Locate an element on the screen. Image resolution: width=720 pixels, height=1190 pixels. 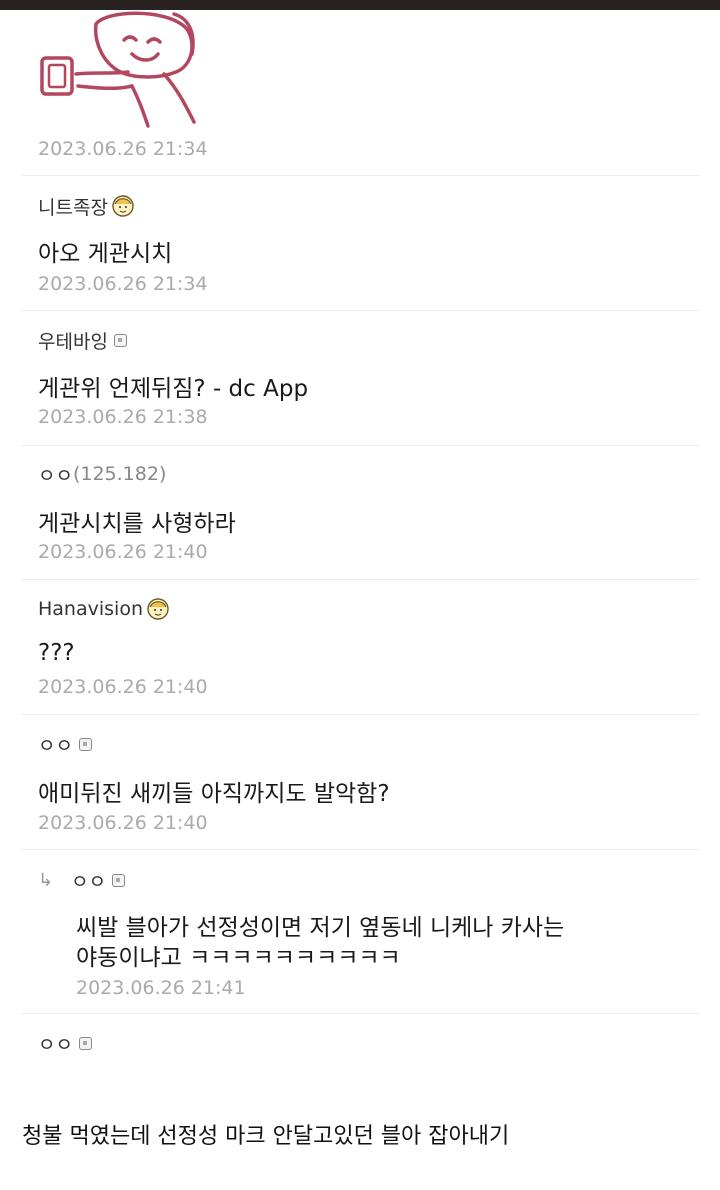
comment-author-row: ↳ ㅇㅇ is located at coordinates (82, 880).